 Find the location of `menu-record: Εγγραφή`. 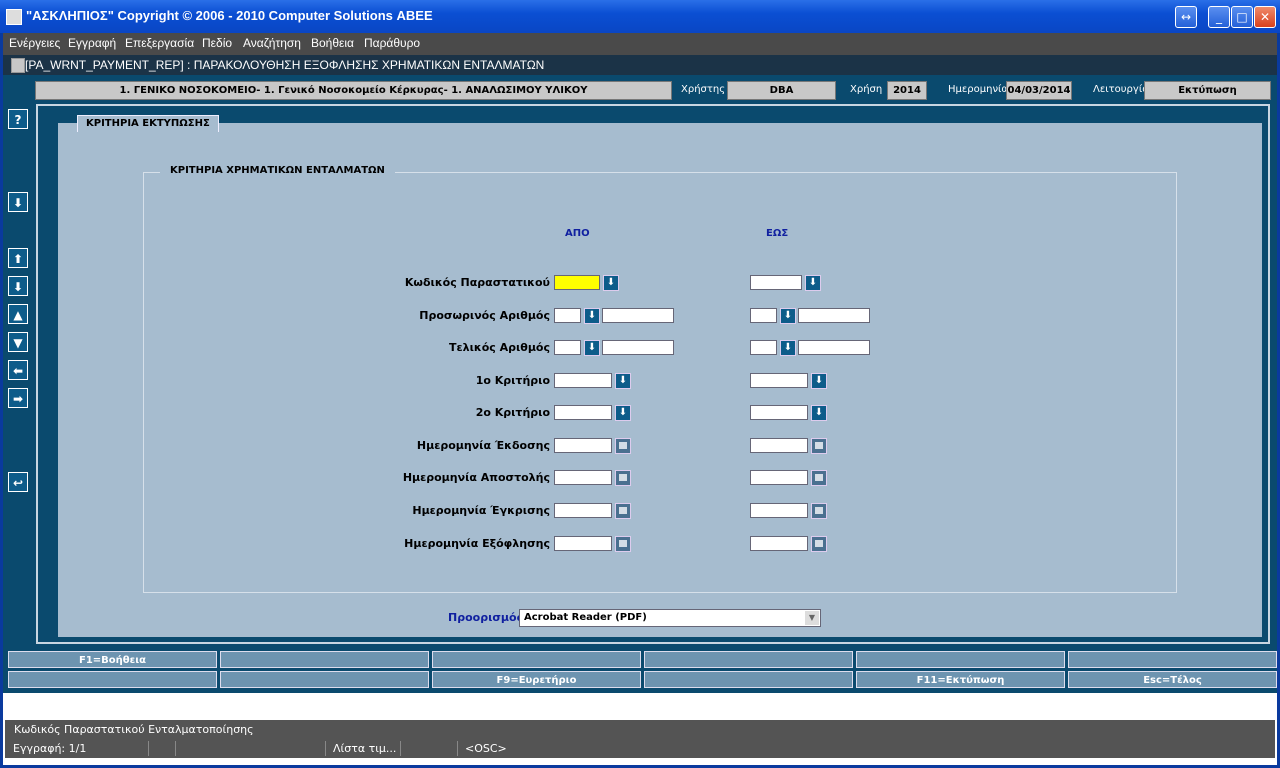

menu-record: Εγγραφή is located at coordinates (92, 43).